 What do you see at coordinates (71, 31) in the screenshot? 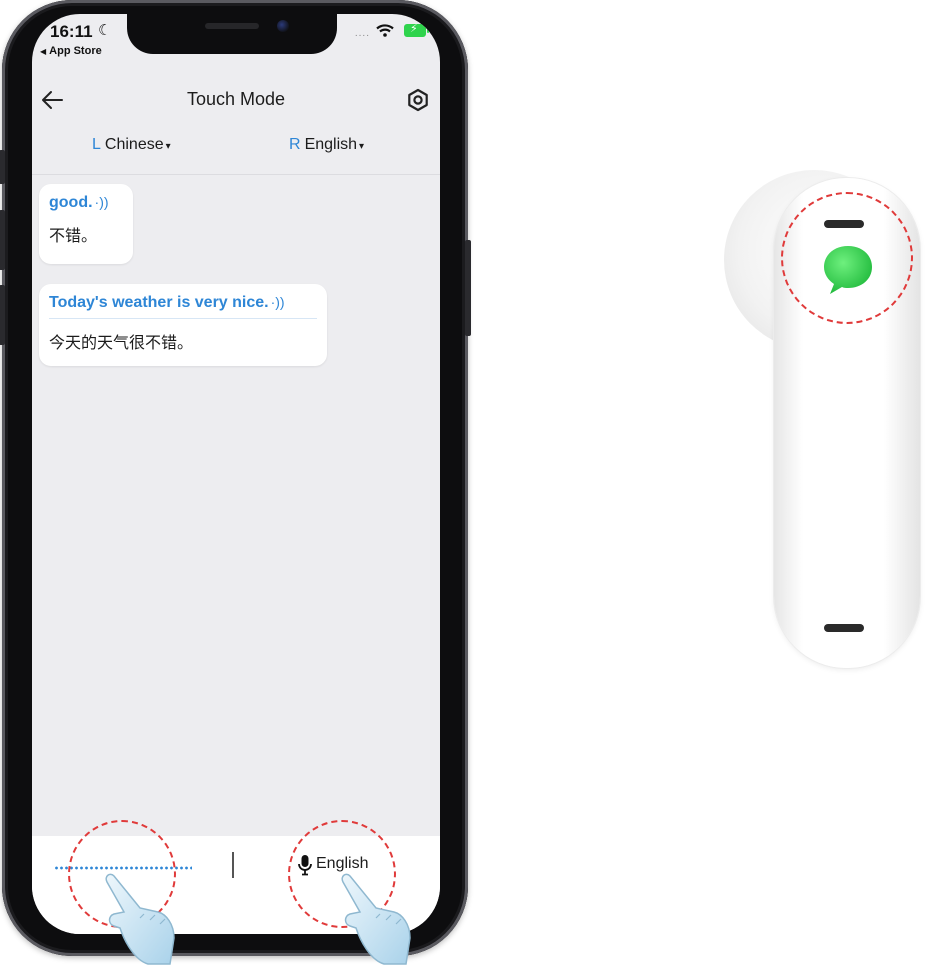
I see `status-time: 16:11` at bounding box center [71, 31].